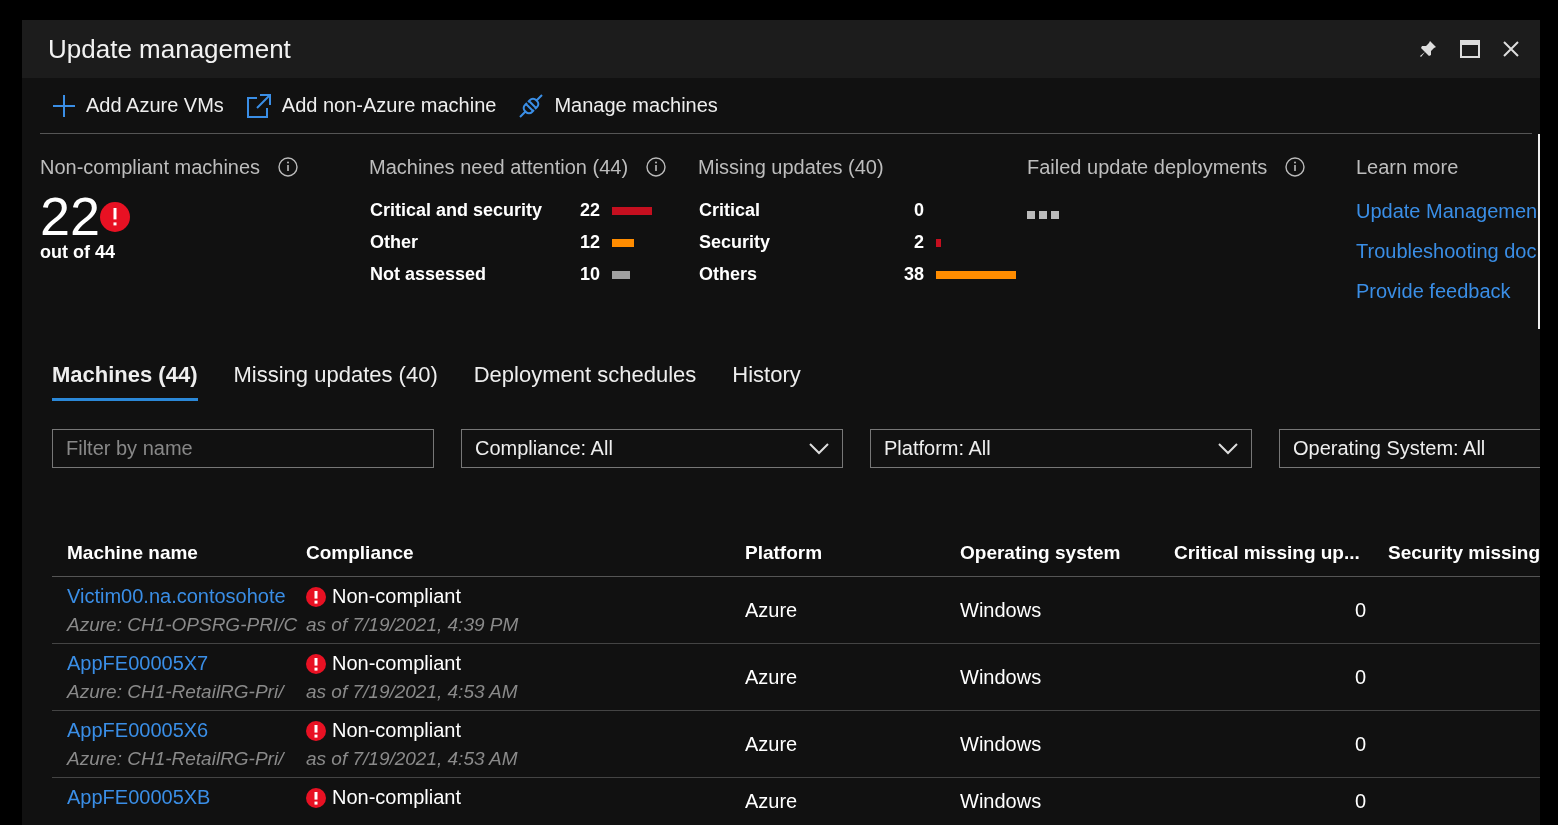 The height and width of the screenshot is (825, 1558). Describe the element at coordinates (1448, 251) in the screenshot. I see `learn-more-link: Troubleshooting doc` at that location.